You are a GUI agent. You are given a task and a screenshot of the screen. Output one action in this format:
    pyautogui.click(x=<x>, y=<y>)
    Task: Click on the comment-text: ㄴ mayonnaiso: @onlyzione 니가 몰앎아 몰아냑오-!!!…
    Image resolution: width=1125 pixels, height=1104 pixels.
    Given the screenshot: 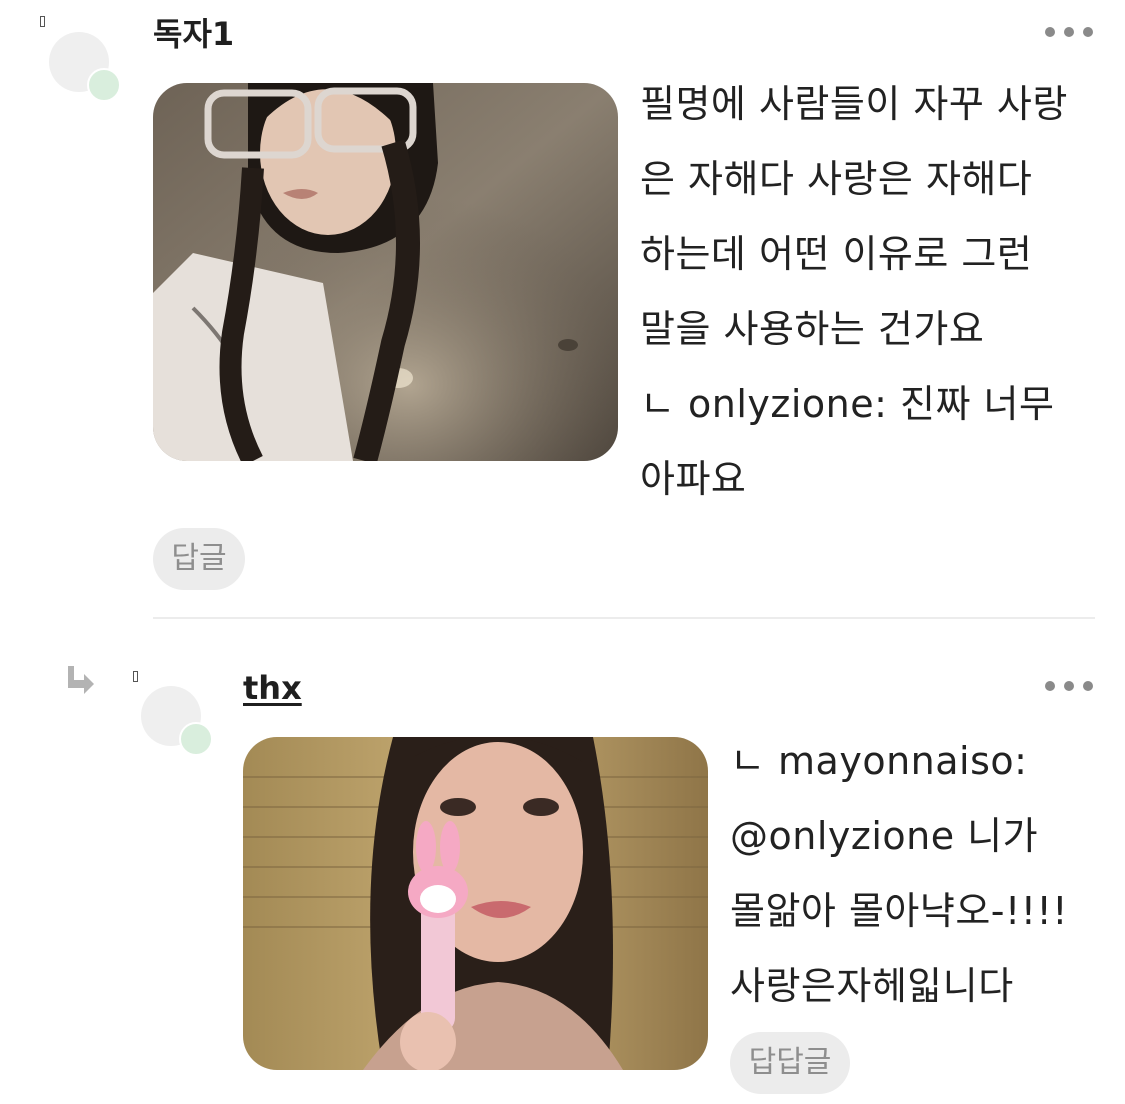 What is the action you would take?
    pyautogui.click(x=899, y=873)
    